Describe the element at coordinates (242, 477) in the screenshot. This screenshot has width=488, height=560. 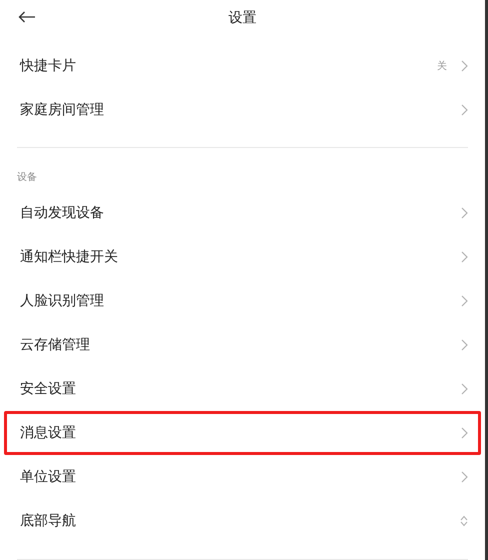
I see `settings-row: 单位设置` at that location.